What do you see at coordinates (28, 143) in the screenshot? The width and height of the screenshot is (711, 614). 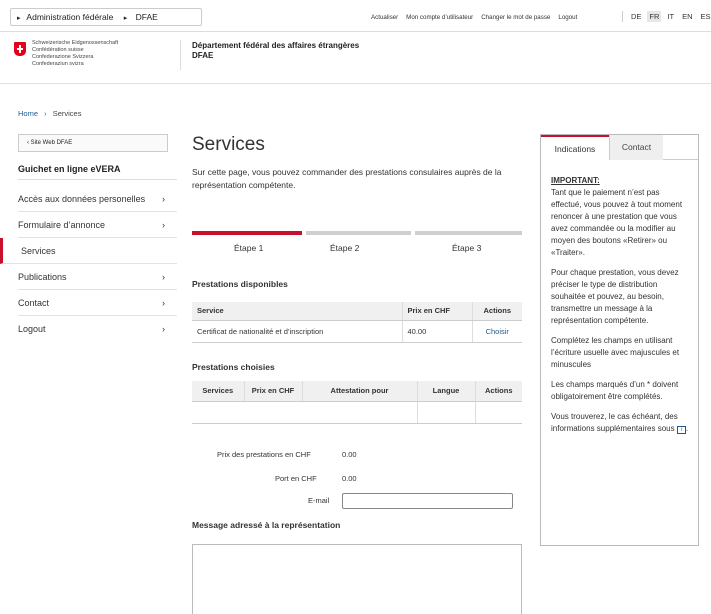 I see `chevron-left-icon: ‹` at bounding box center [28, 143].